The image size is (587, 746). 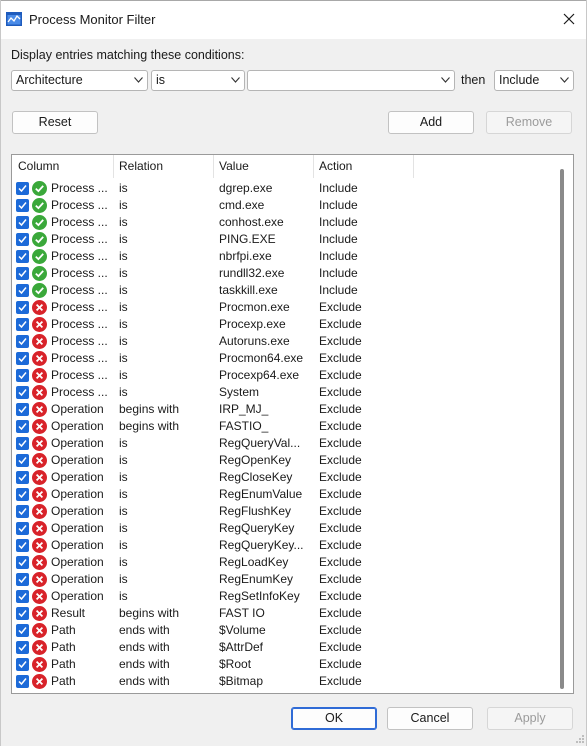 I want to click on reset-button: Reset, so click(x=55, y=122).